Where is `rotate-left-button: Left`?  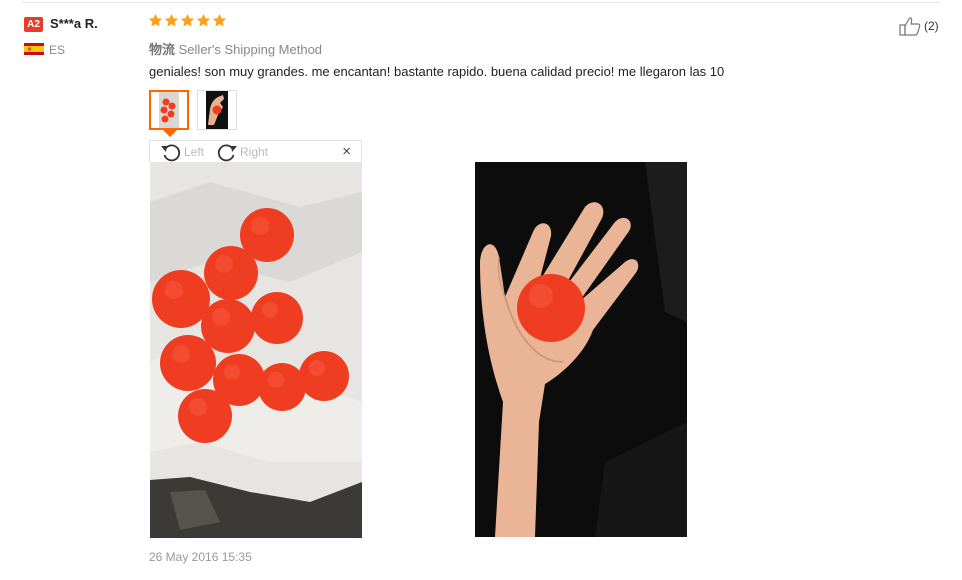
rotate-left-button: Left is located at coordinates (182, 152).